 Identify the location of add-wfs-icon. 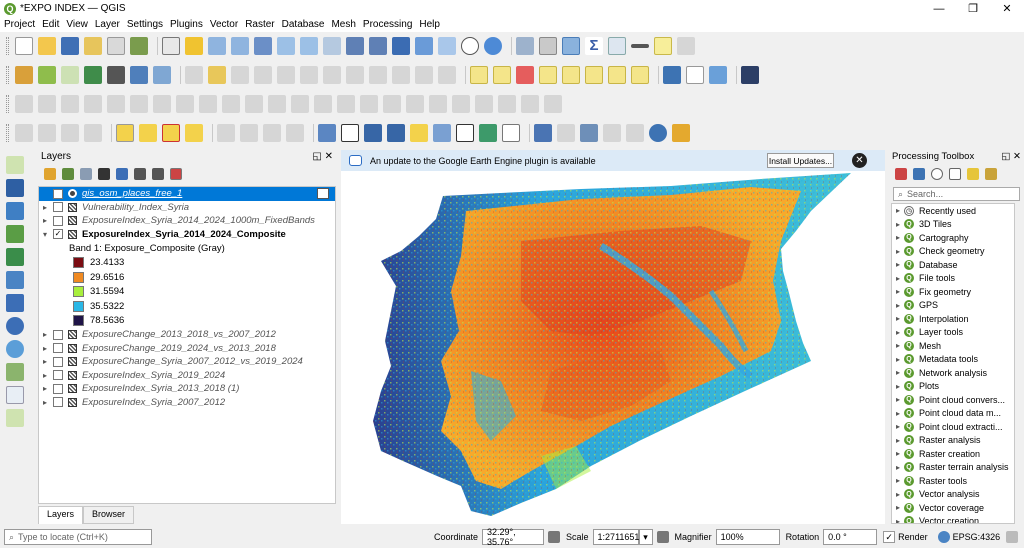
(15, 349).